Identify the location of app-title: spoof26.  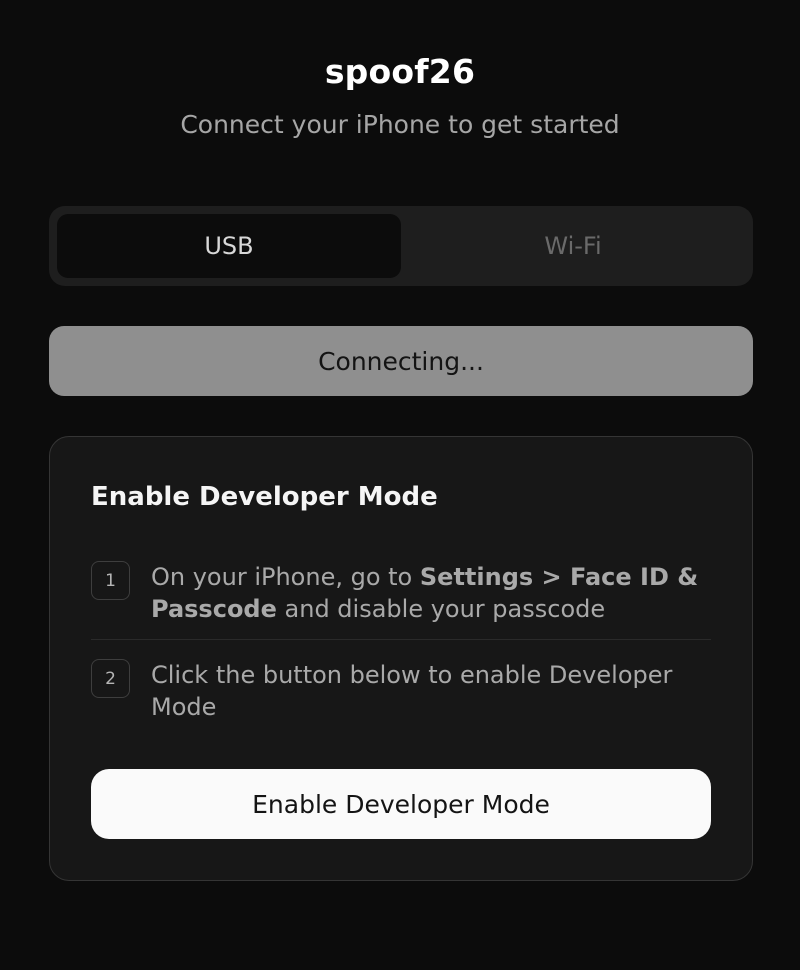
(400, 71).